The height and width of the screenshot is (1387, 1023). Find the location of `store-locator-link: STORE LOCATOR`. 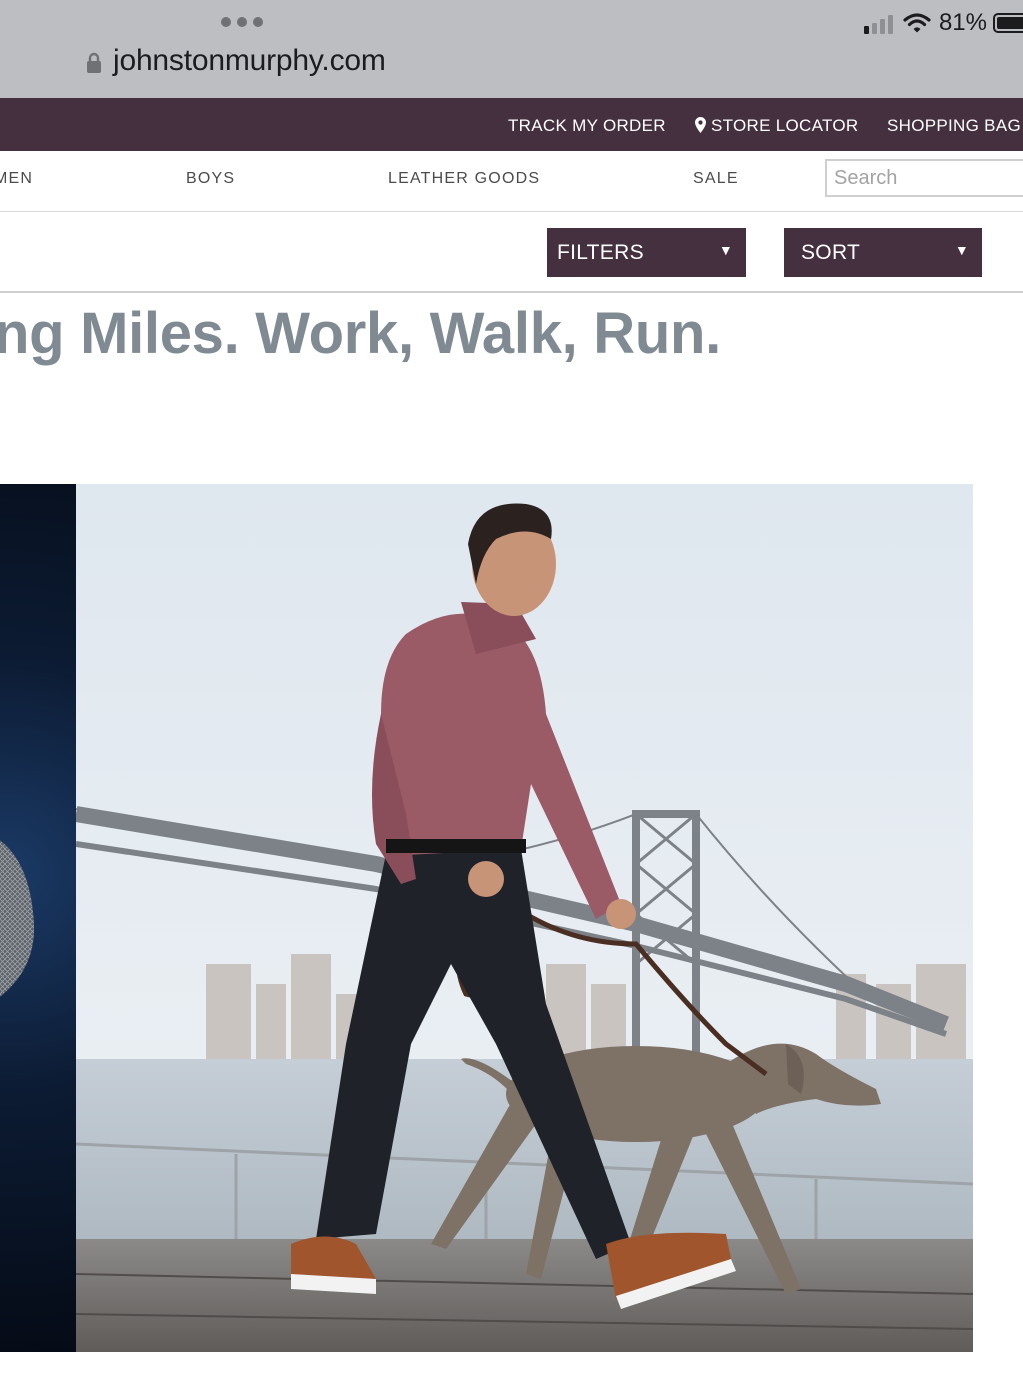

store-locator-link: STORE LOCATOR is located at coordinates (777, 126).